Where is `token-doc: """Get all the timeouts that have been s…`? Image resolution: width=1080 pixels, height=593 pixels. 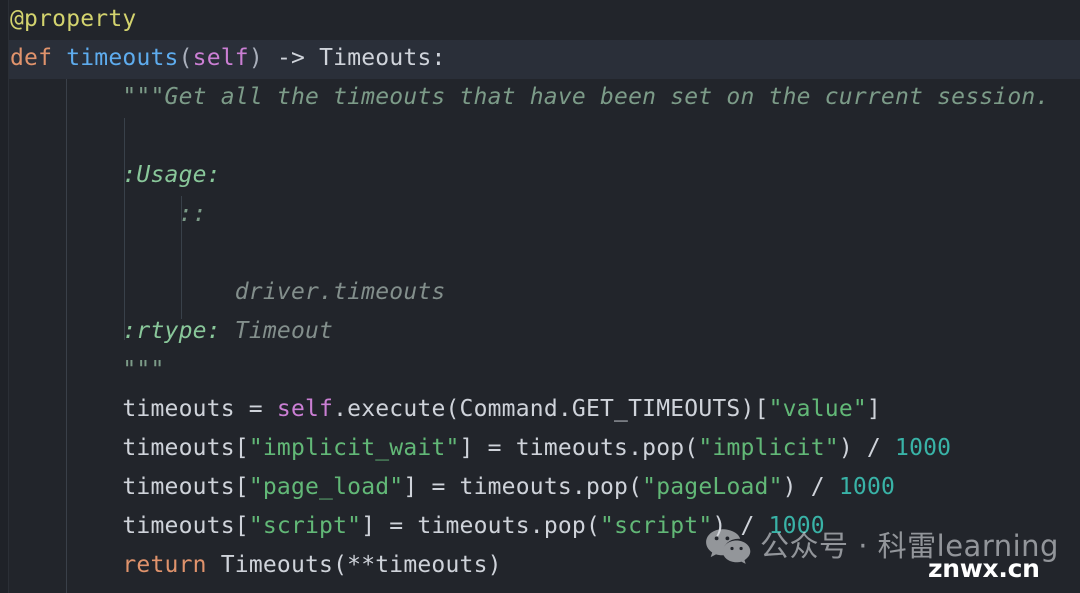 token-doc: """Get all the timeouts that have been s… is located at coordinates (530, 97).